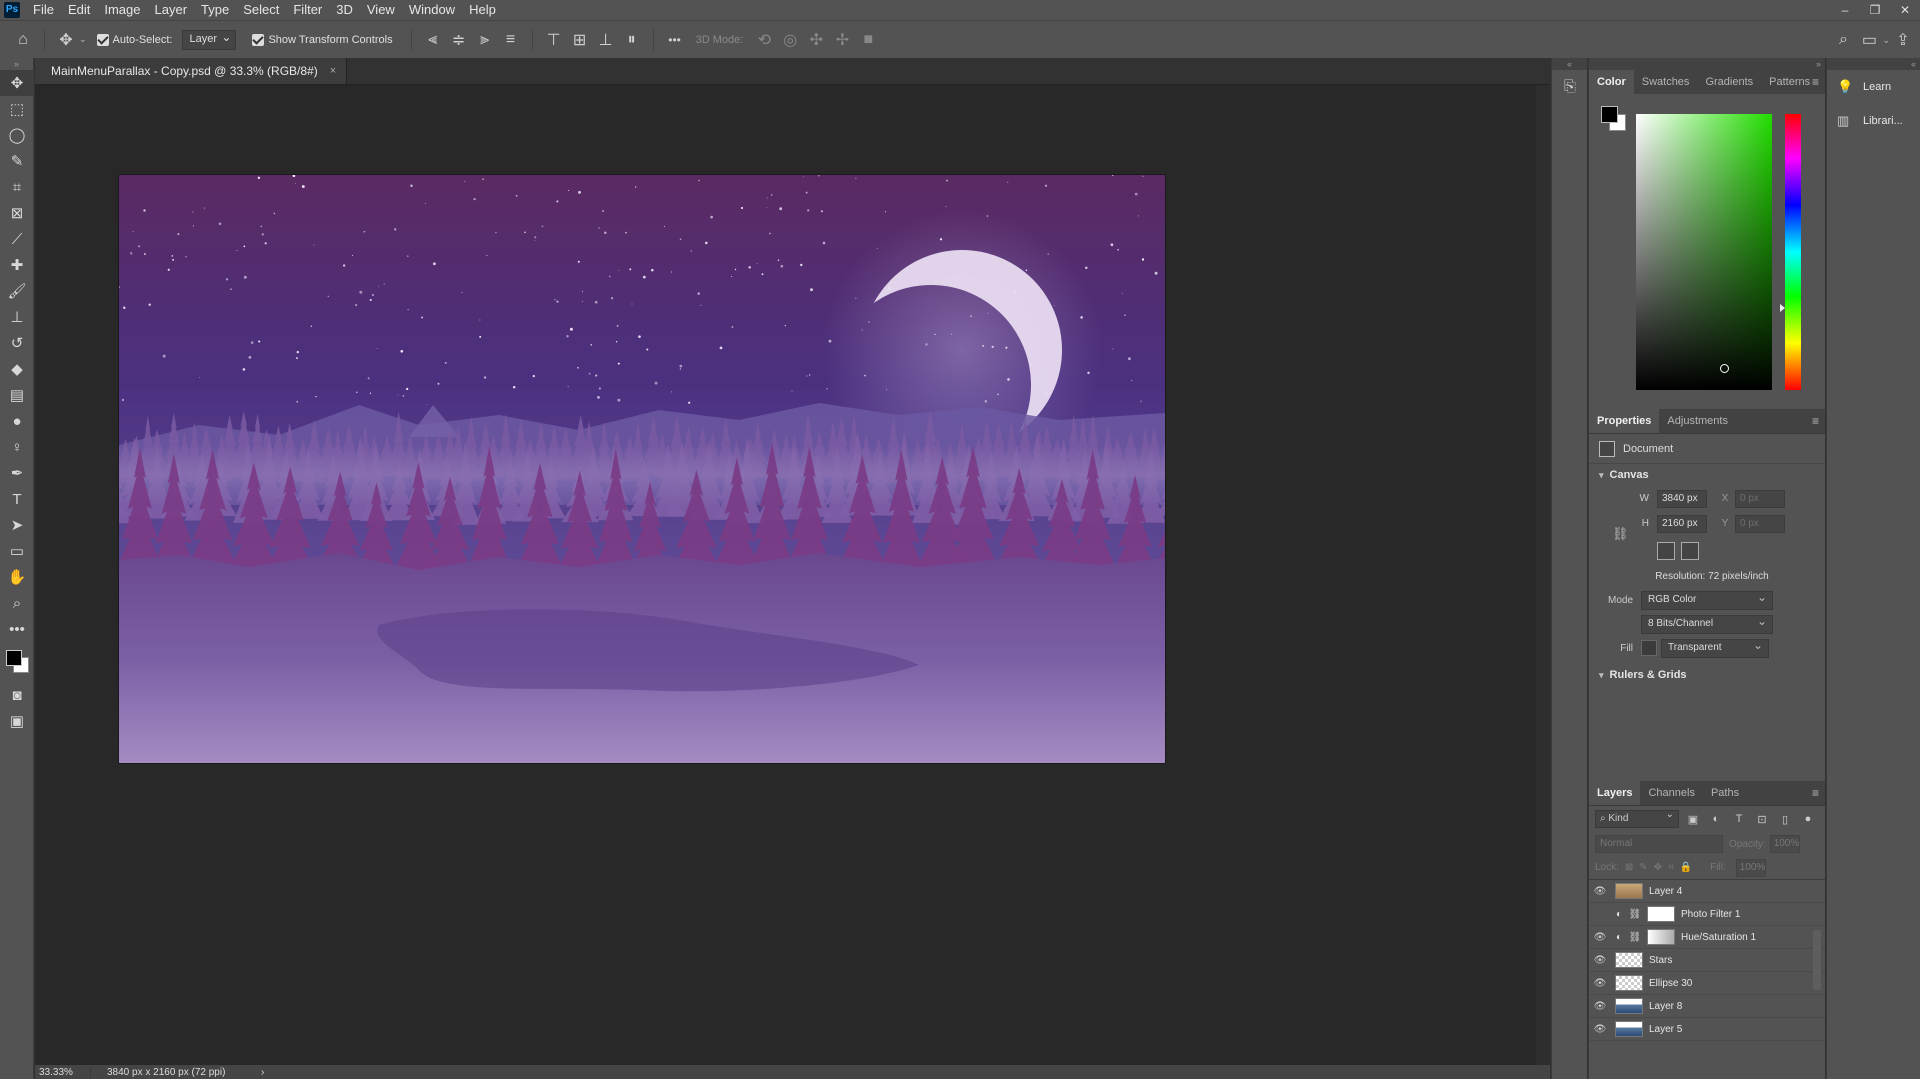 This screenshot has width=1920, height=1079. What do you see at coordinates (381, 10) in the screenshot?
I see `menu-view: View` at bounding box center [381, 10].